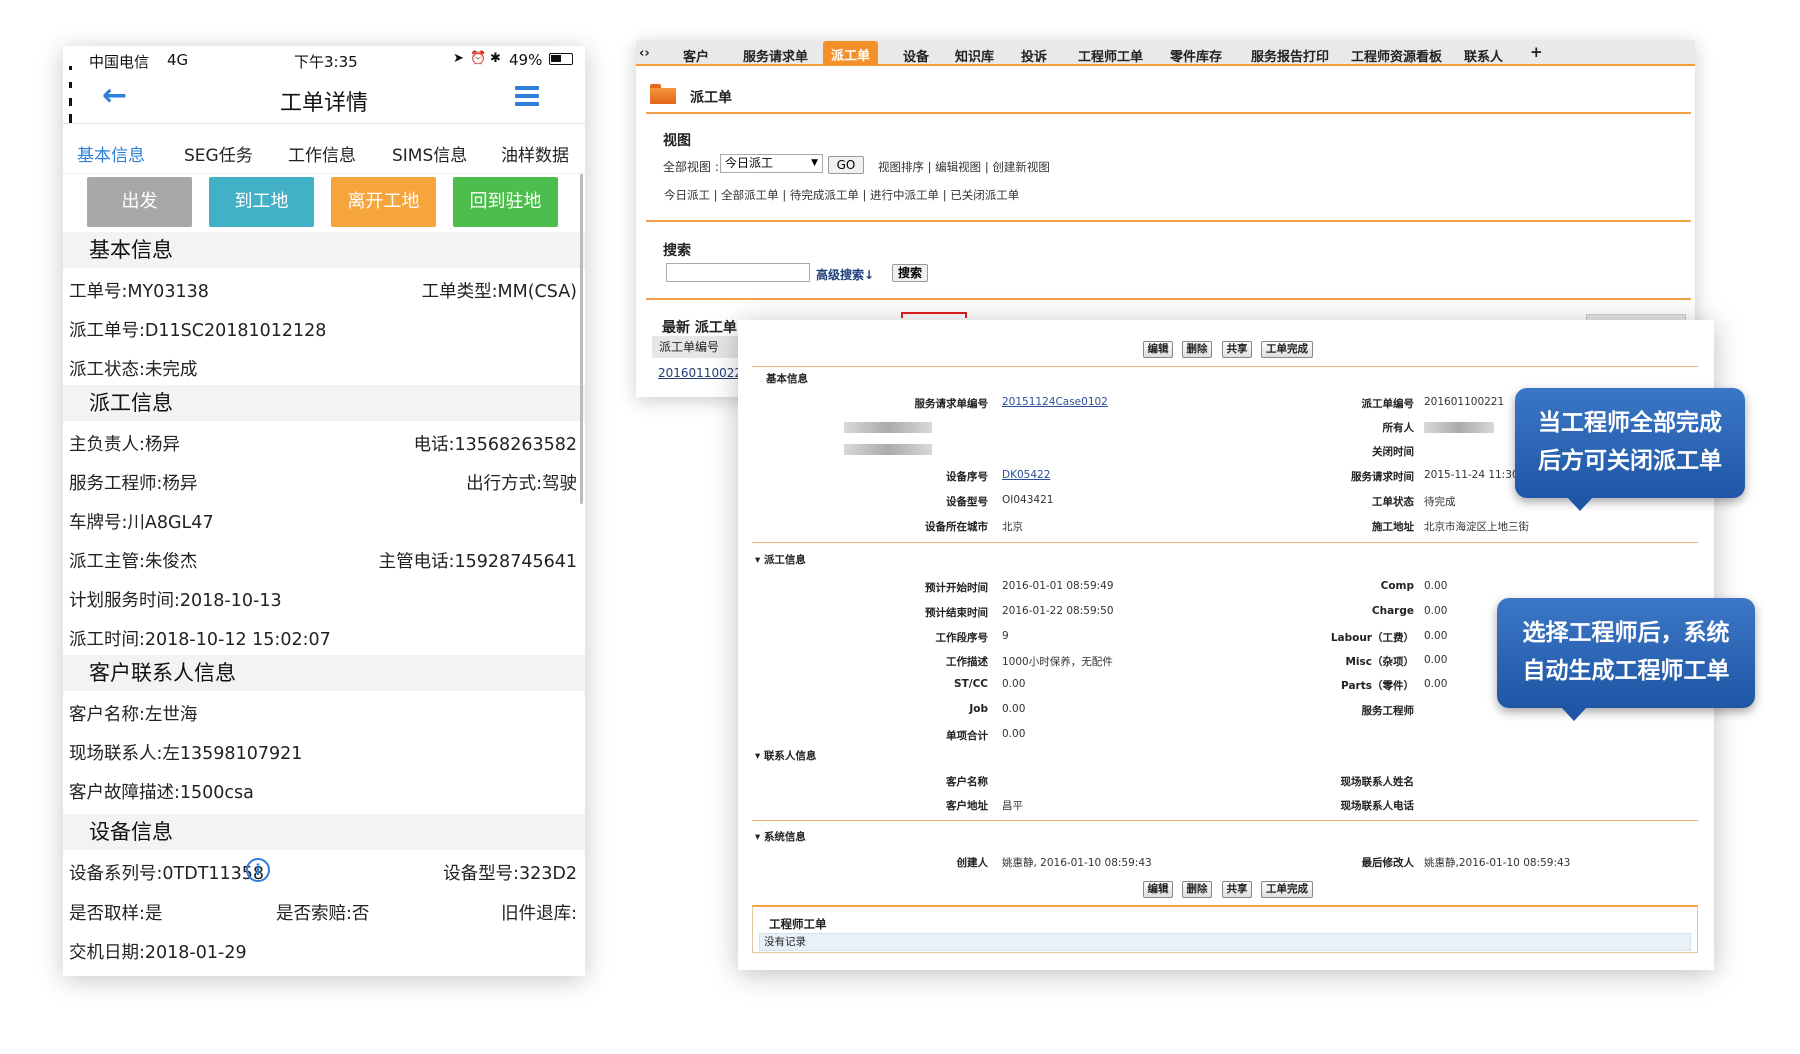 This screenshot has height=1054, width=1800. What do you see at coordinates (1014, 684) in the screenshot?
I see `stcc-value: 0.00` at bounding box center [1014, 684].